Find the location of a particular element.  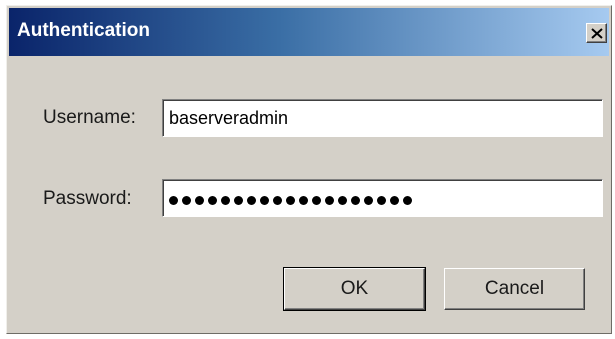

password-label: Password: is located at coordinates (87, 198).